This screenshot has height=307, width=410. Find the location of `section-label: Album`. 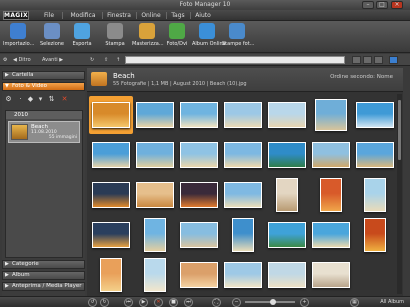

section-label: Album is located at coordinates (21, 275).